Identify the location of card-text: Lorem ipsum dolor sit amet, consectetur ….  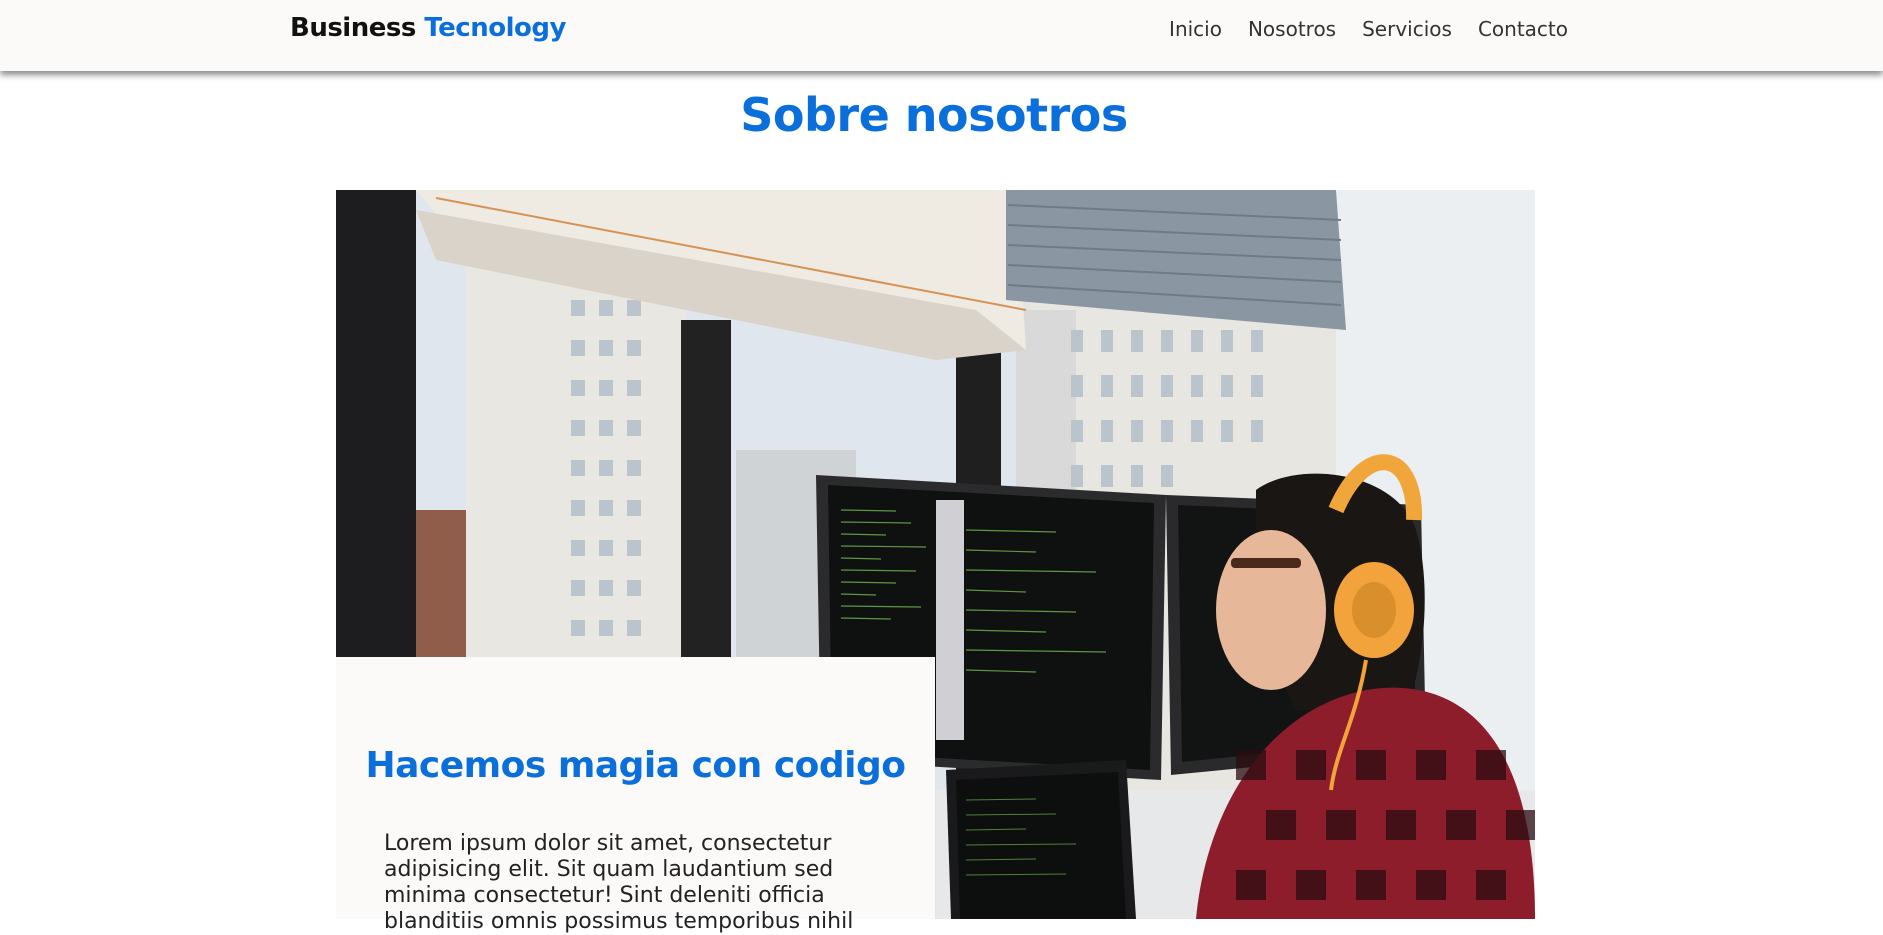
(619, 882).